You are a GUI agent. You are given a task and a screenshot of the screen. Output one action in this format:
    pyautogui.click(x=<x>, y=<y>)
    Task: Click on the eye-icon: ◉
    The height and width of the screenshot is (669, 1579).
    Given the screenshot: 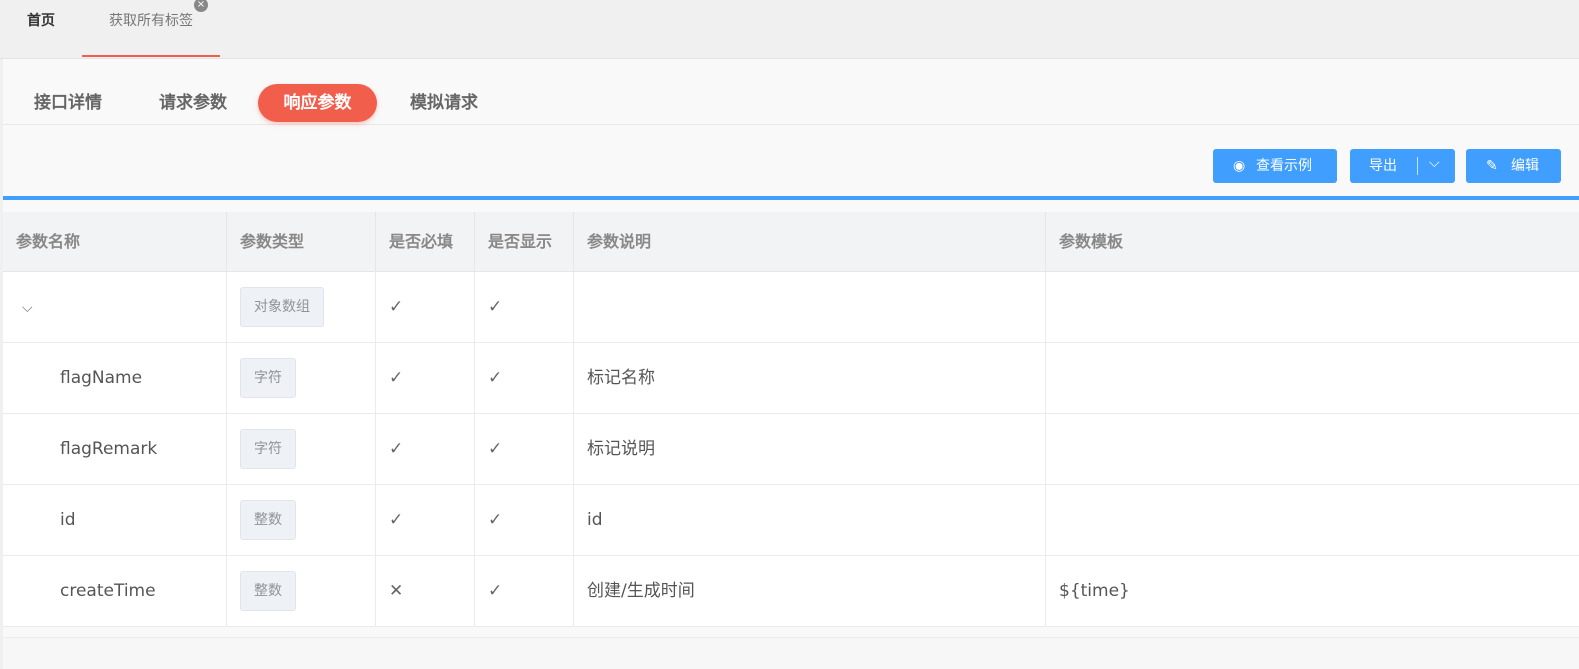 What is the action you would take?
    pyautogui.click(x=1239, y=166)
    